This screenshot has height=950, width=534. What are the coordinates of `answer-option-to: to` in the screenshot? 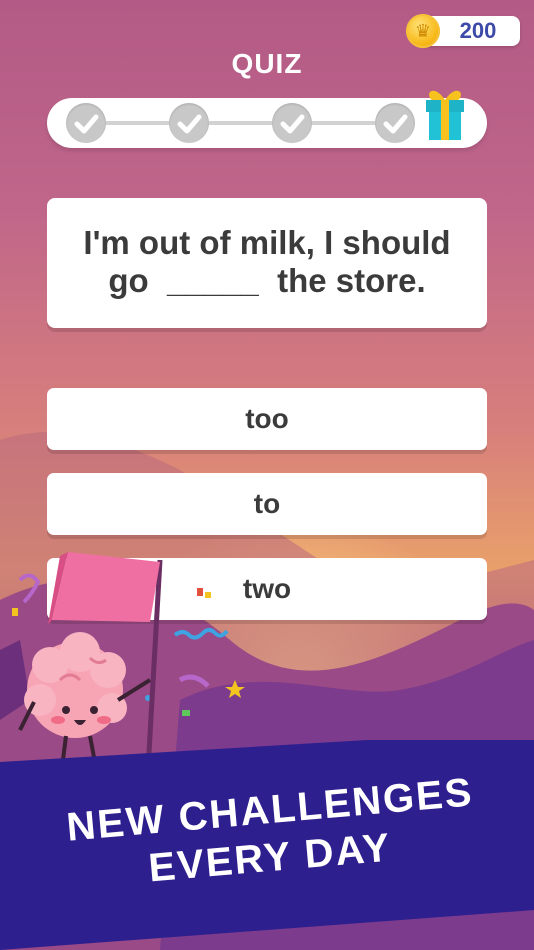 It's located at (267, 504).